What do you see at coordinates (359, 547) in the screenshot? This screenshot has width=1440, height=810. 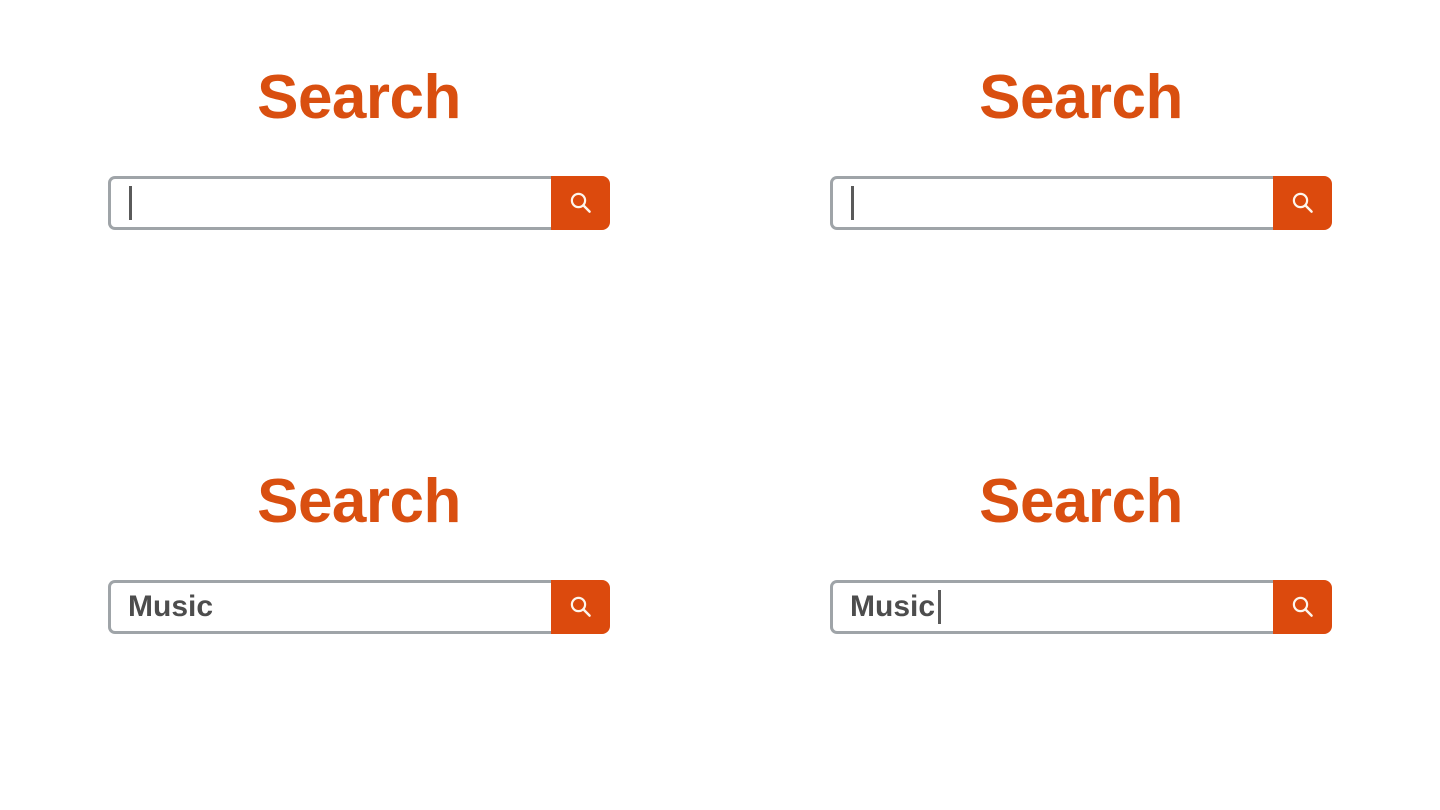 I see `search-widget-bottom-left: Search Music` at bounding box center [359, 547].